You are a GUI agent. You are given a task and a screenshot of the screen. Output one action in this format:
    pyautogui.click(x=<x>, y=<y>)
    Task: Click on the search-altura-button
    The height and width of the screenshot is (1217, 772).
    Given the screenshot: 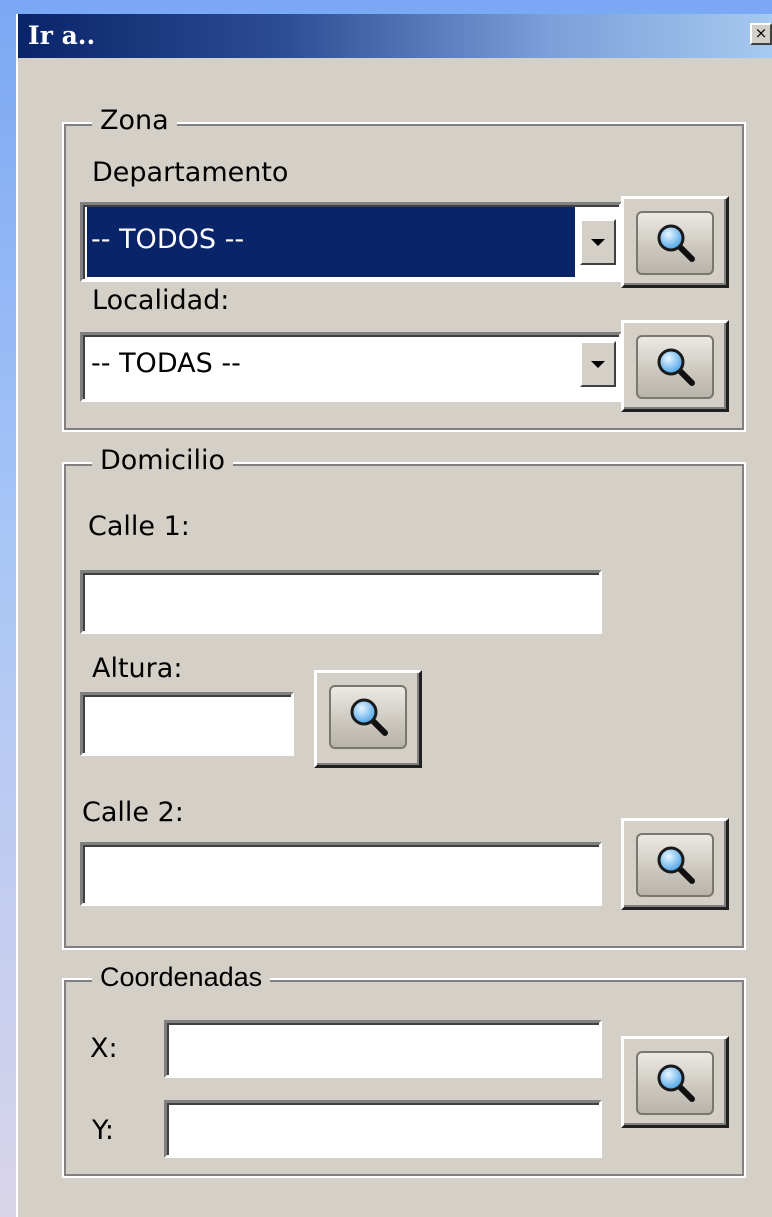 What is the action you would take?
    pyautogui.click(x=368, y=719)
    